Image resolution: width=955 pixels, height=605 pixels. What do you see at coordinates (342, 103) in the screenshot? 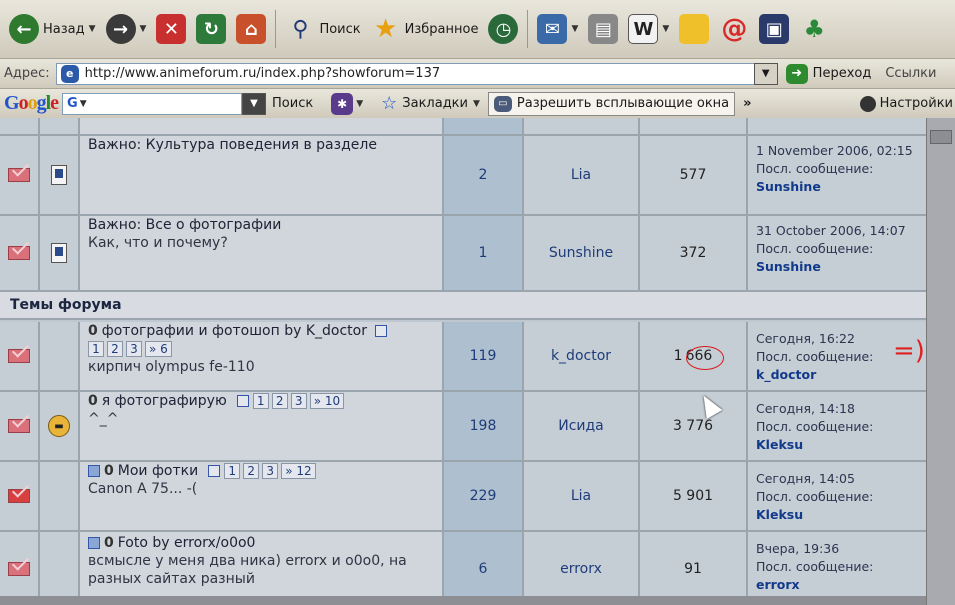
I see `puzzle-icon: ✱` at bounding box center [342, 103].